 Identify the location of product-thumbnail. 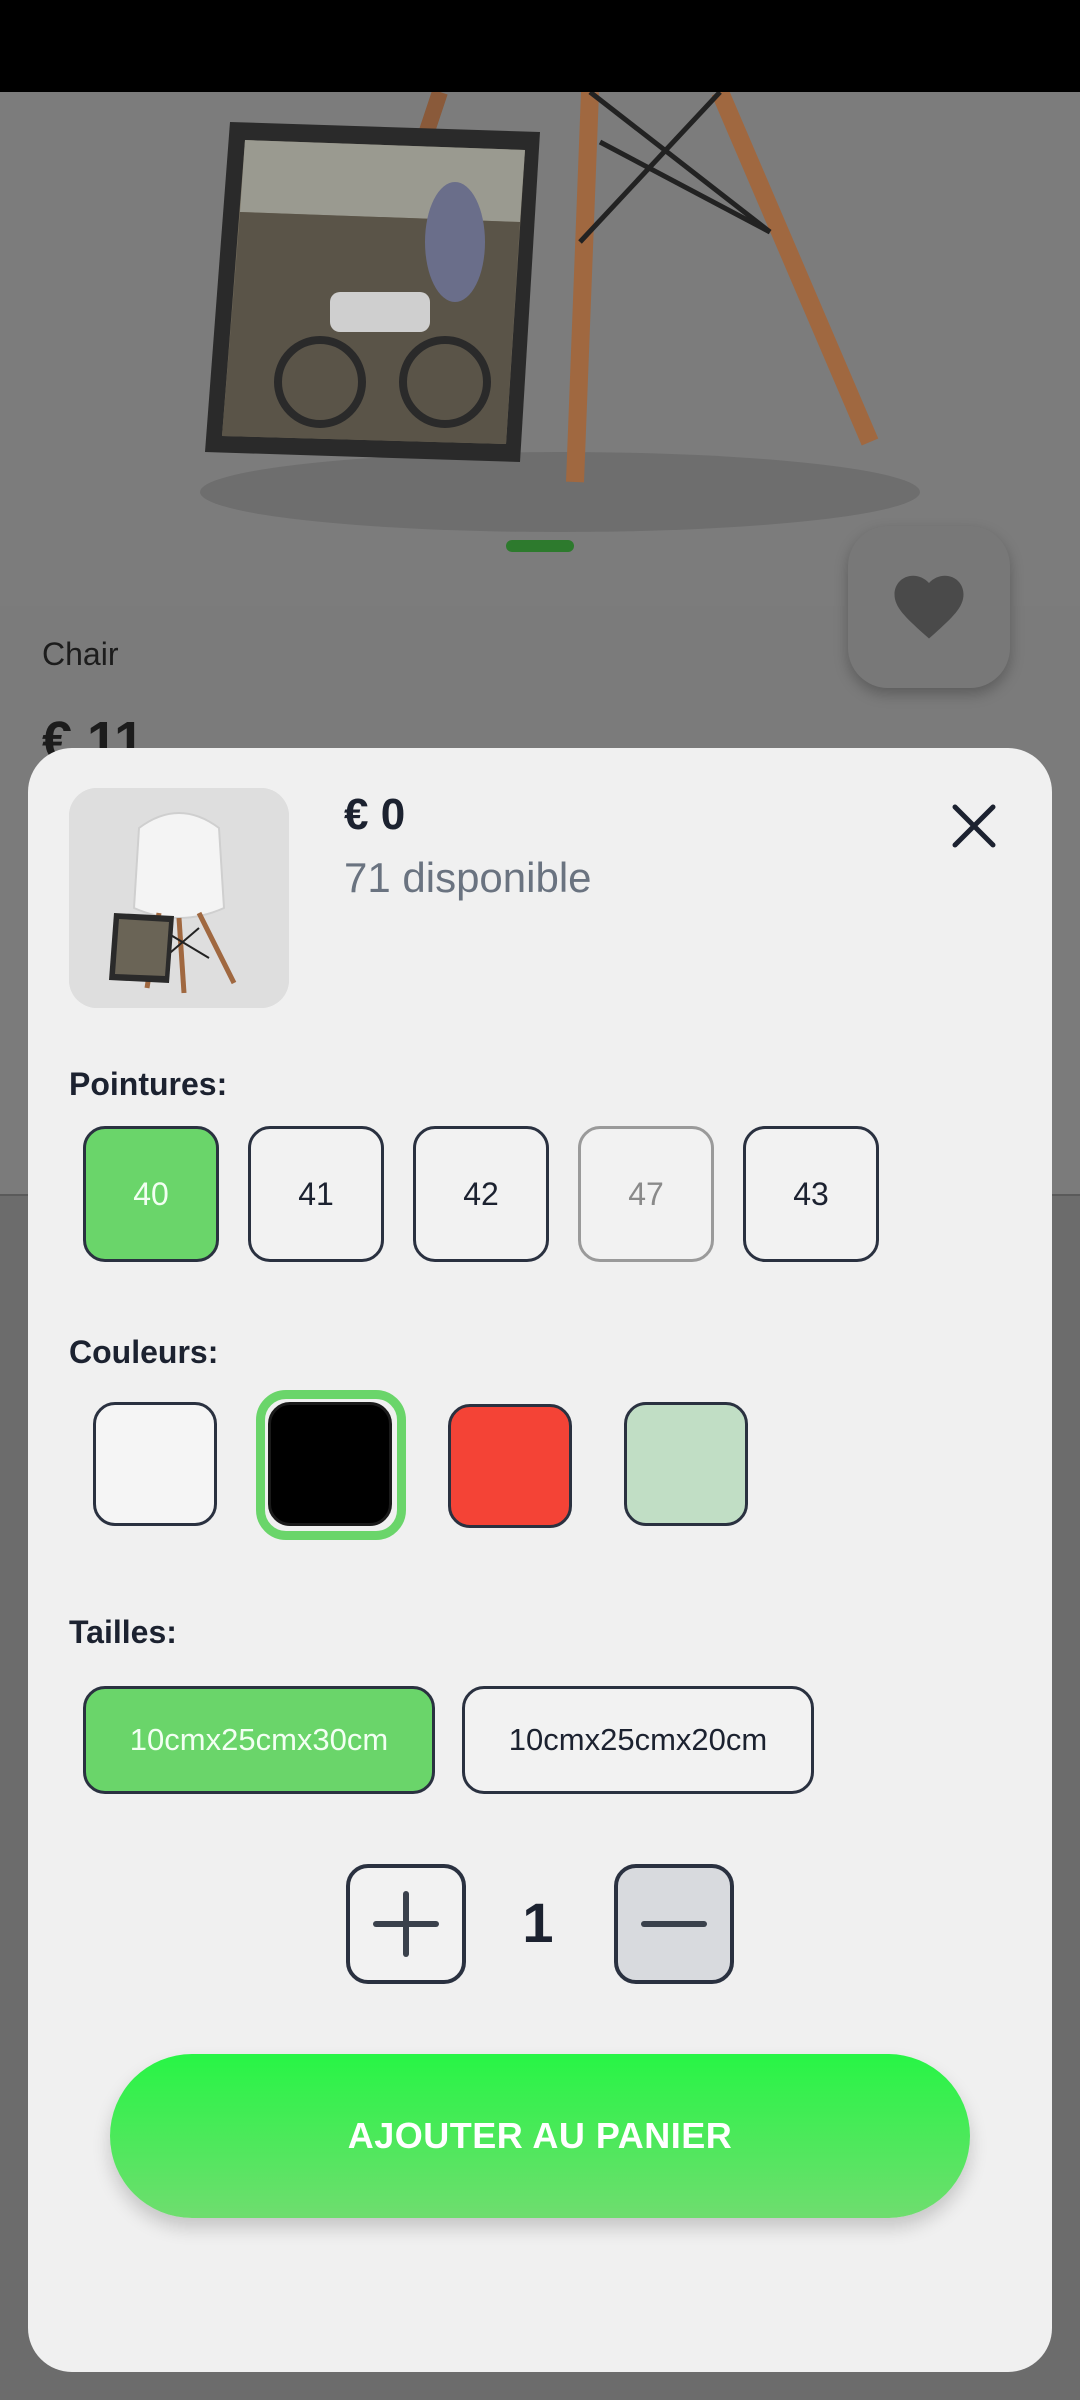
(179, 898).